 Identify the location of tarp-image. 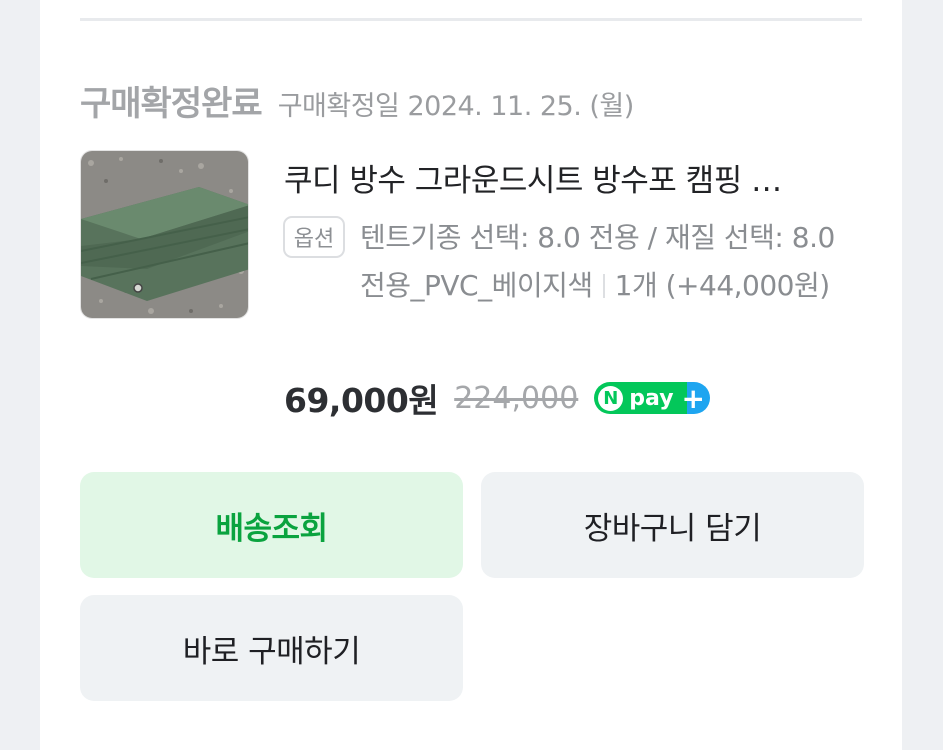
(164, 234).